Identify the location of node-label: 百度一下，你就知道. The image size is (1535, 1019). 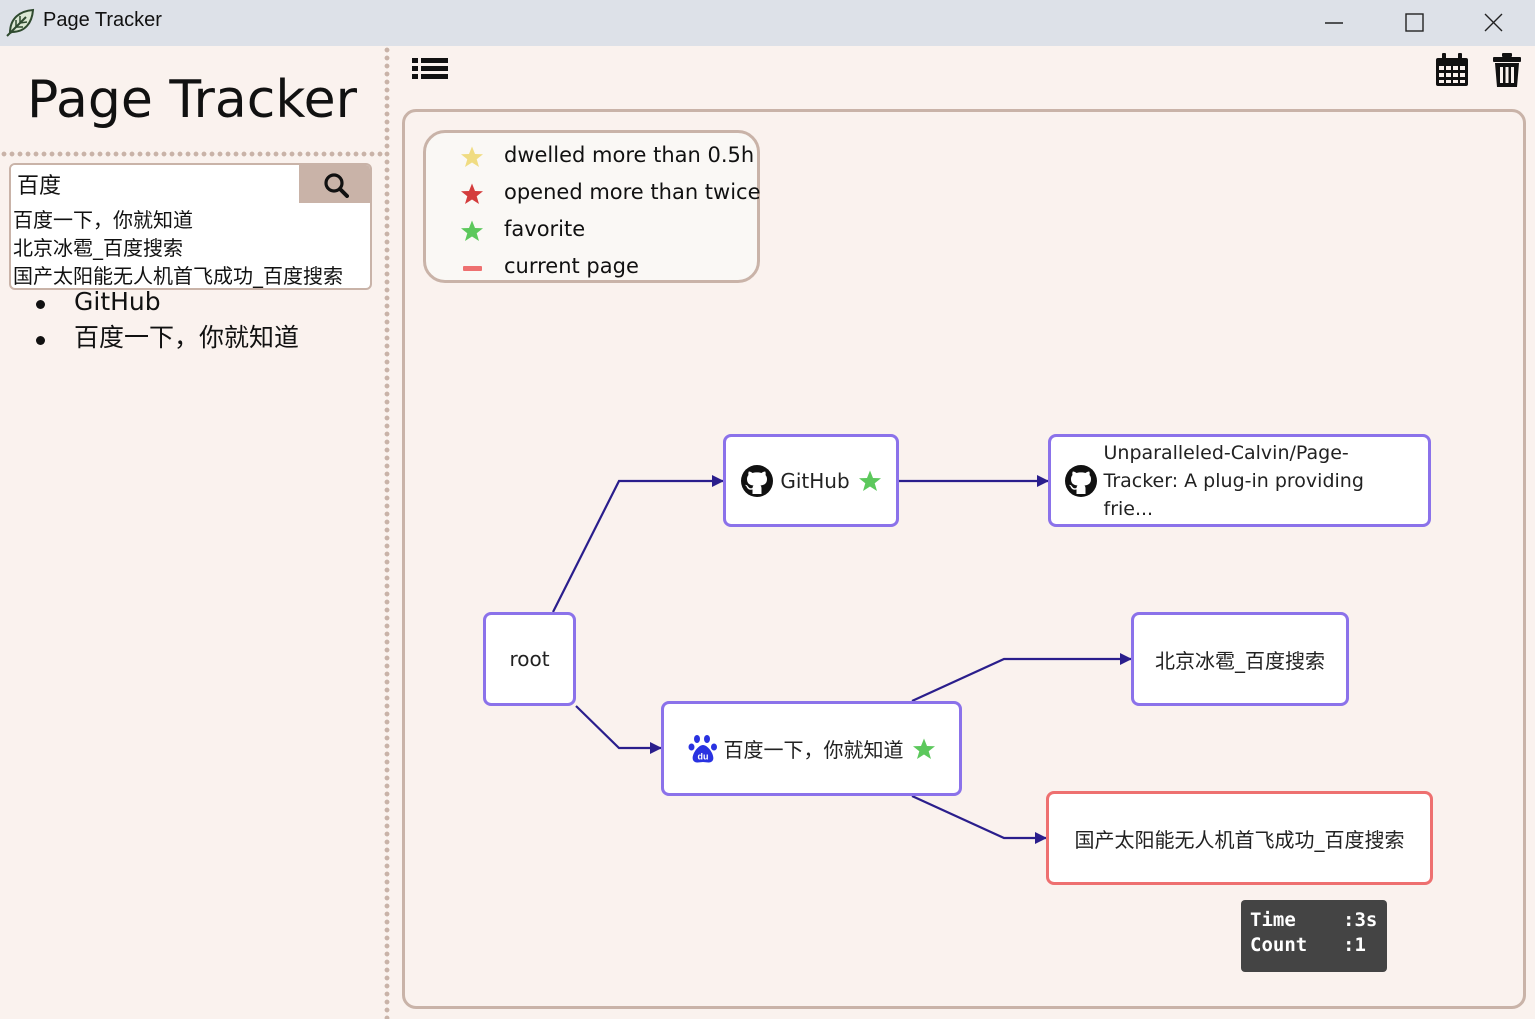
(813, 750).